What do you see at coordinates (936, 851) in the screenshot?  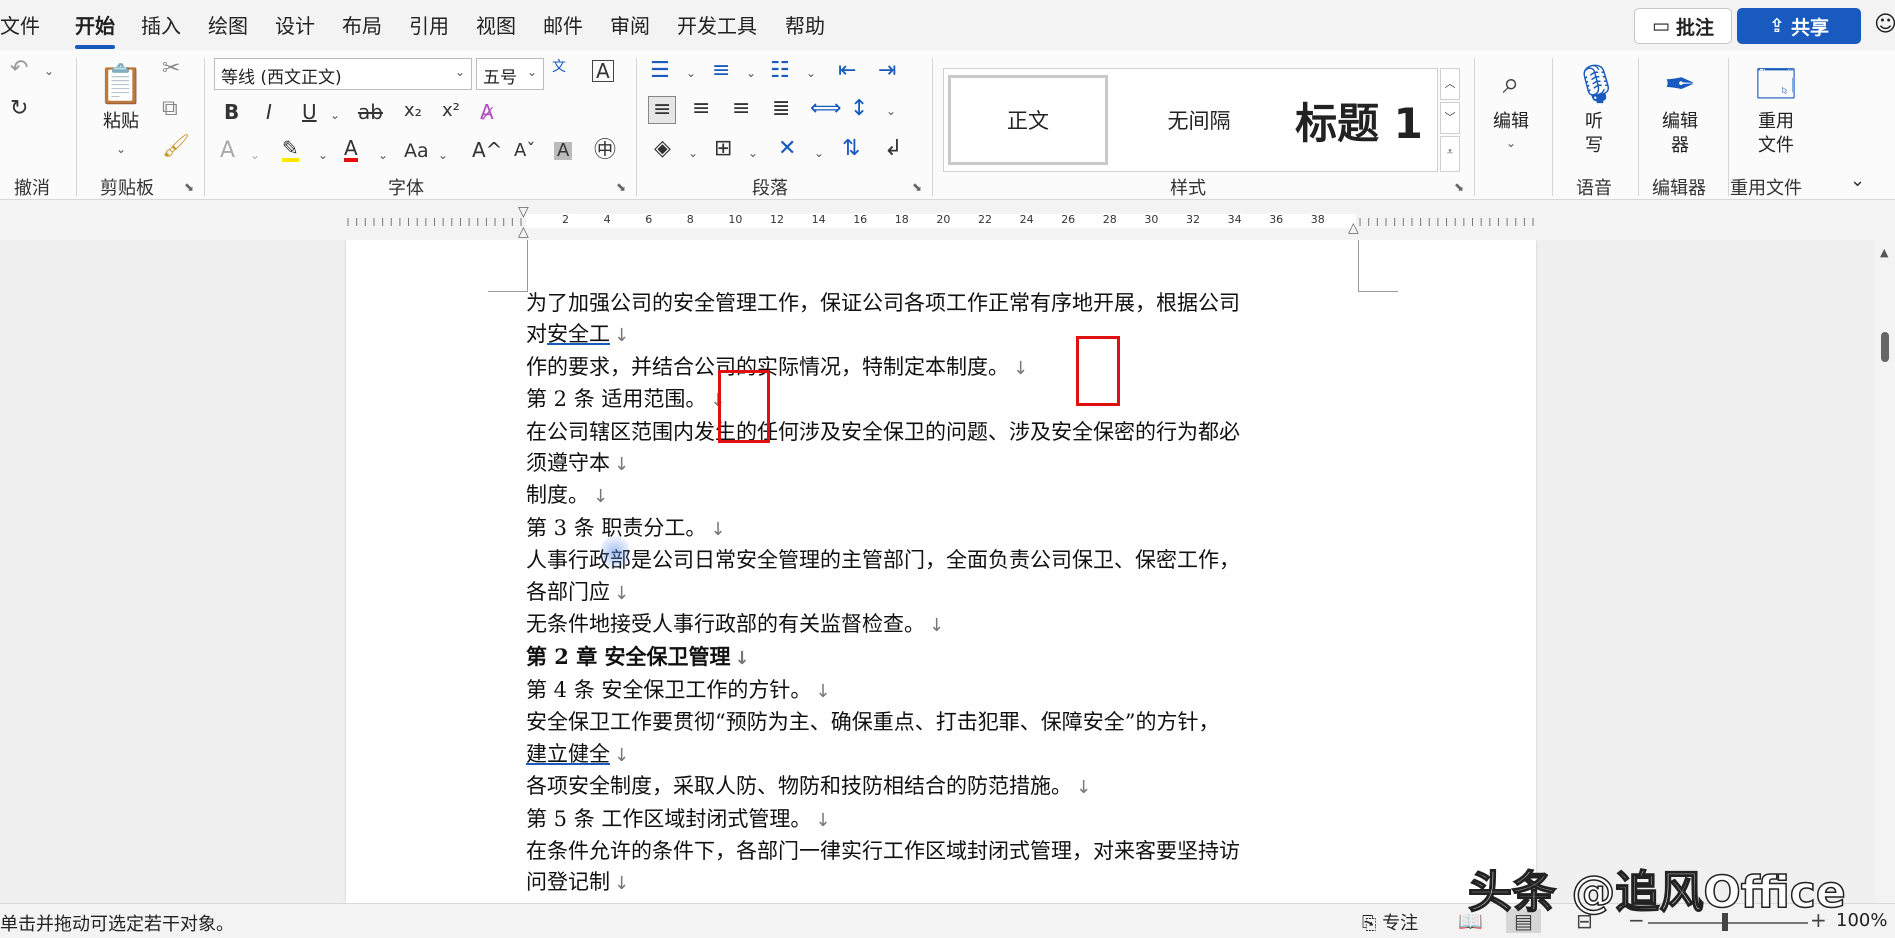 I see `document-paragraph: 在条件允许的条件下，各部门一律实行工作区域封闭式管理，对来客要坚持访` at bounding box center [936, 851].